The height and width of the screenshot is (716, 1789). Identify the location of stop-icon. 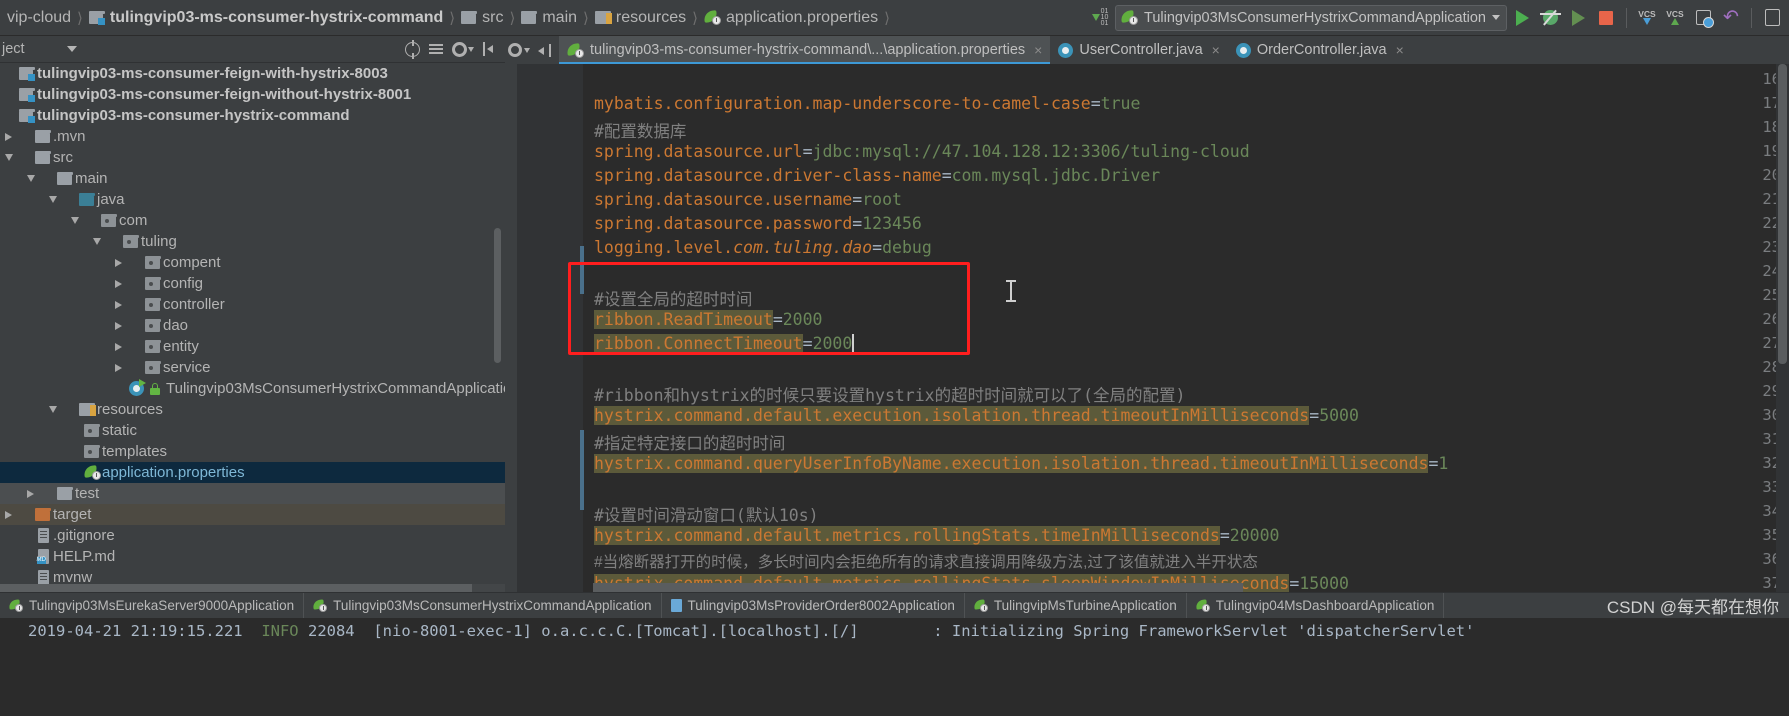
(1606, 17).